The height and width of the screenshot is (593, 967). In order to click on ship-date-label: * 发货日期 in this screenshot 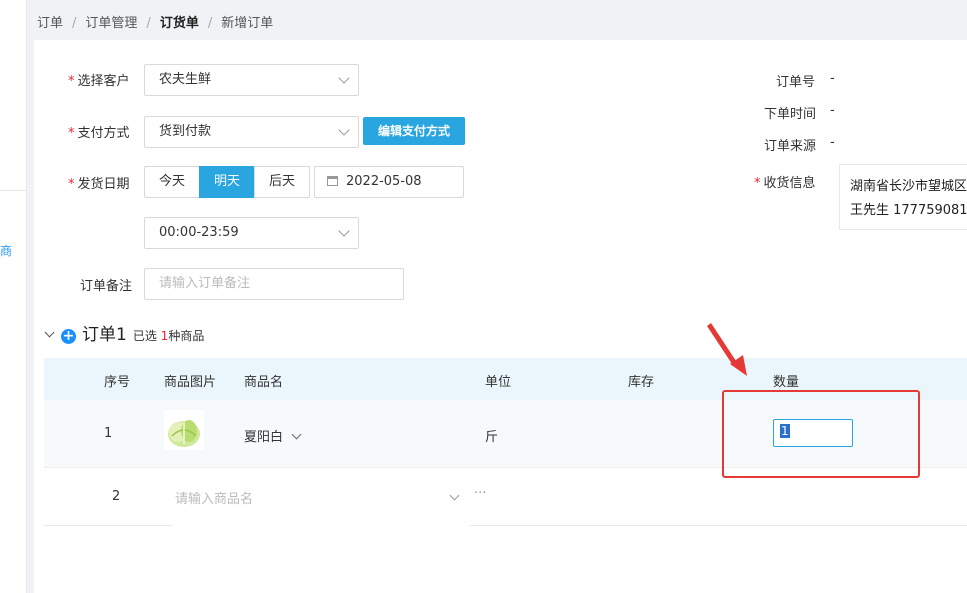, I will do `click(99, 184)`.